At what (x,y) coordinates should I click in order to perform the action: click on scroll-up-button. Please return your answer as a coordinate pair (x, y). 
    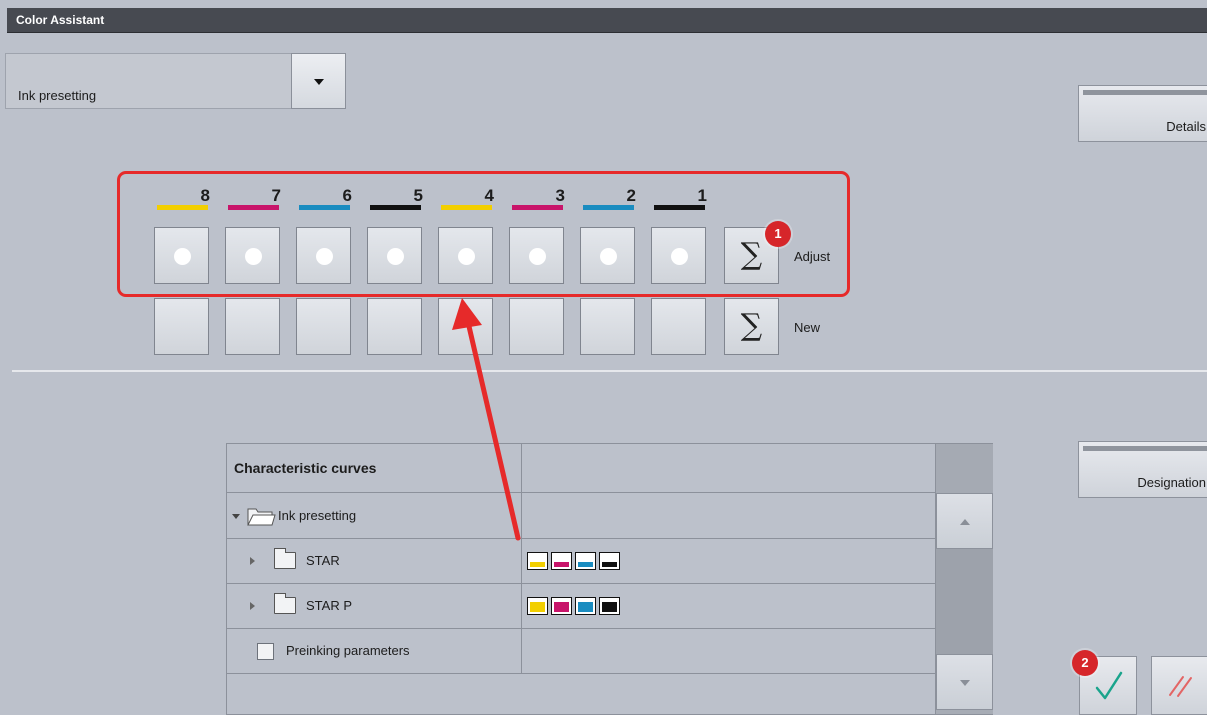
    Looking at the image, I should click on (964, 521).